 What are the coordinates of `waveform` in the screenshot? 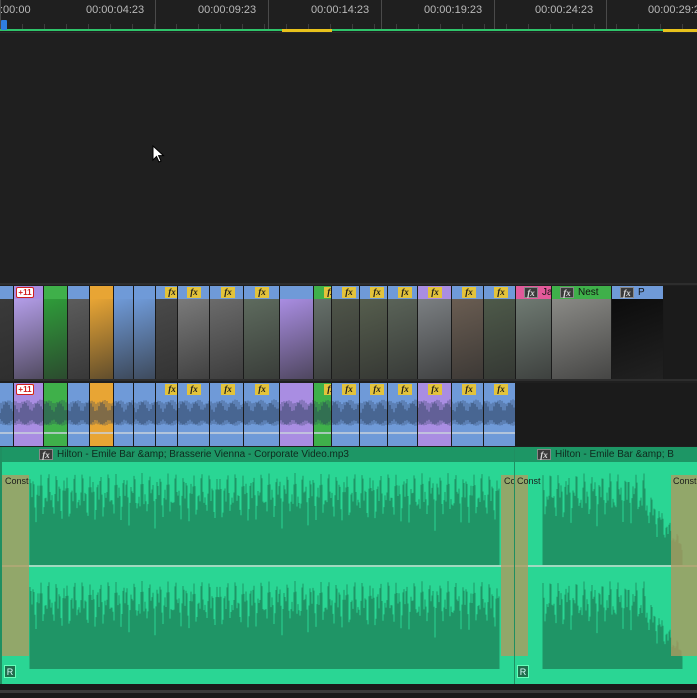 It's located at (144, 417).